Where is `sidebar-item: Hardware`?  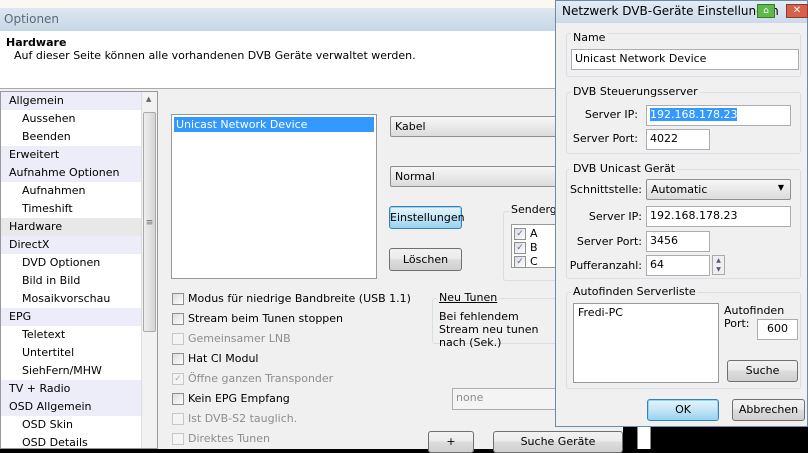 sidebar-item: Hardware is located at coordinates (71, 227).